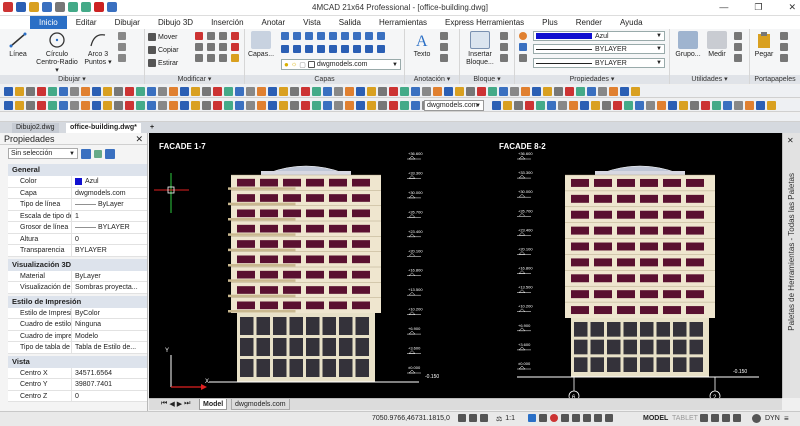  I want to click on lineweight-icon, so click(523, 58).